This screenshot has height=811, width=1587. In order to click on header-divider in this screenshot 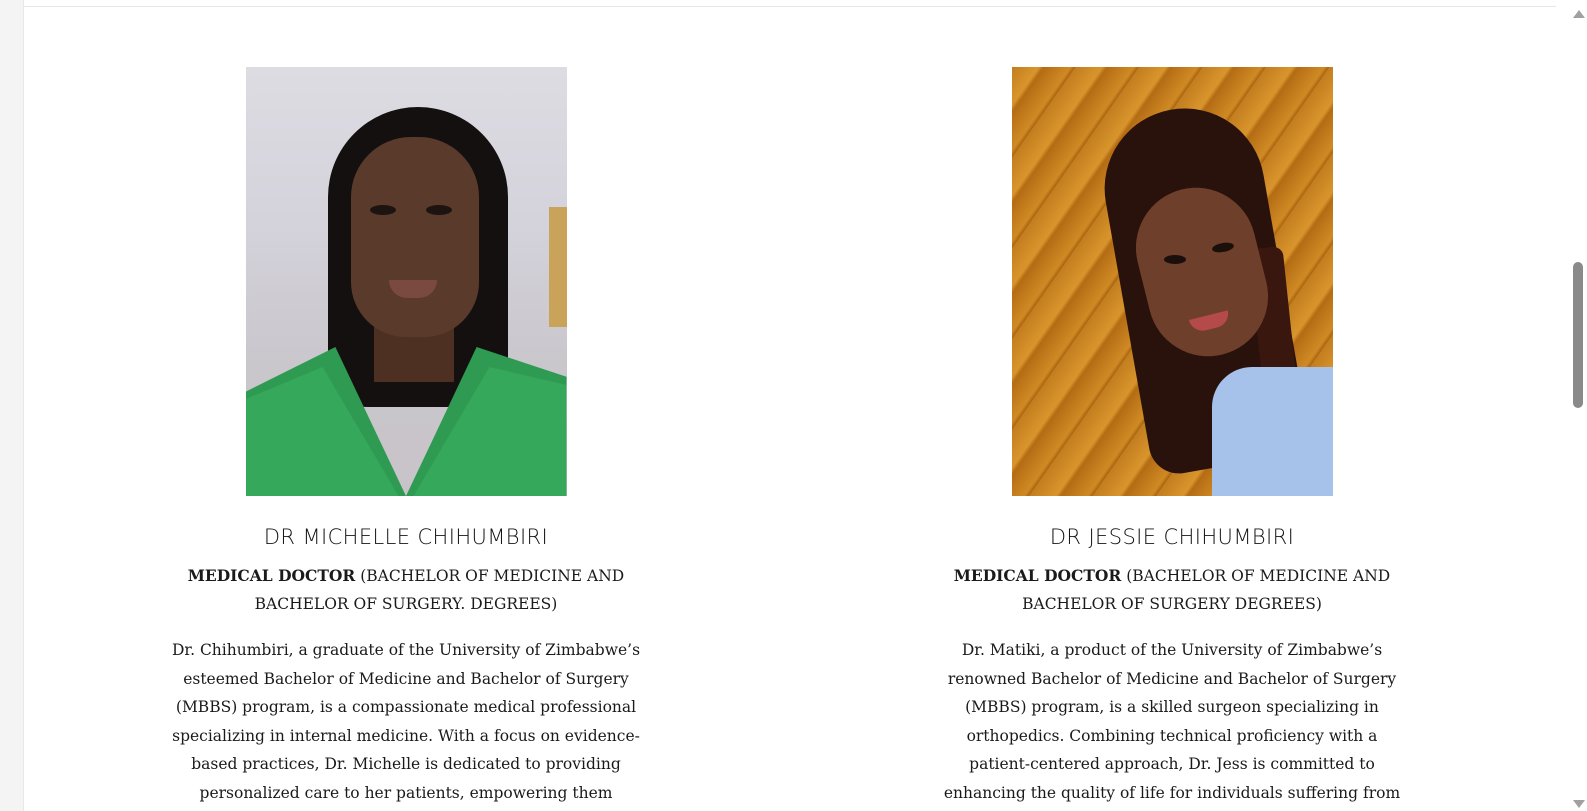, I will do `click(790, 3)`.